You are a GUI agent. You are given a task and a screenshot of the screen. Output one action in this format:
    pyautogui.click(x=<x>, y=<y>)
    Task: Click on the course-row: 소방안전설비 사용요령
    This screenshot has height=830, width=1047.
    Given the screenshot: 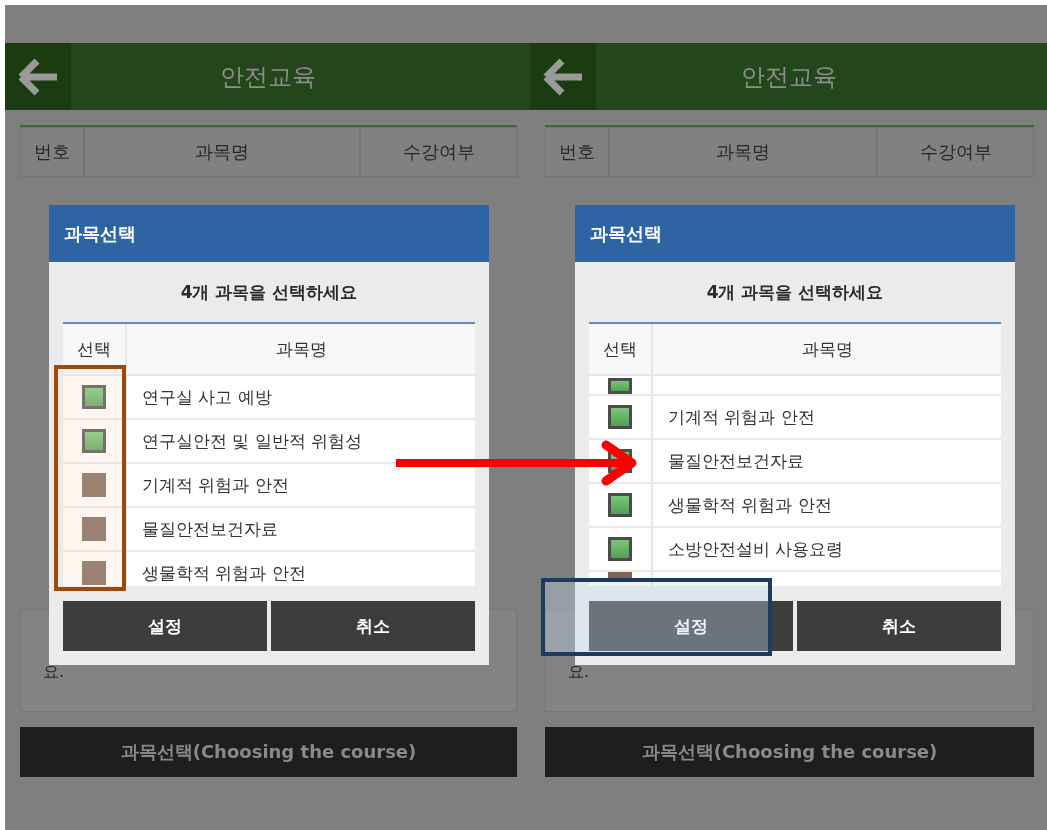 What is the action you would take?
    pyautogui.click(x=795, y=549)
    